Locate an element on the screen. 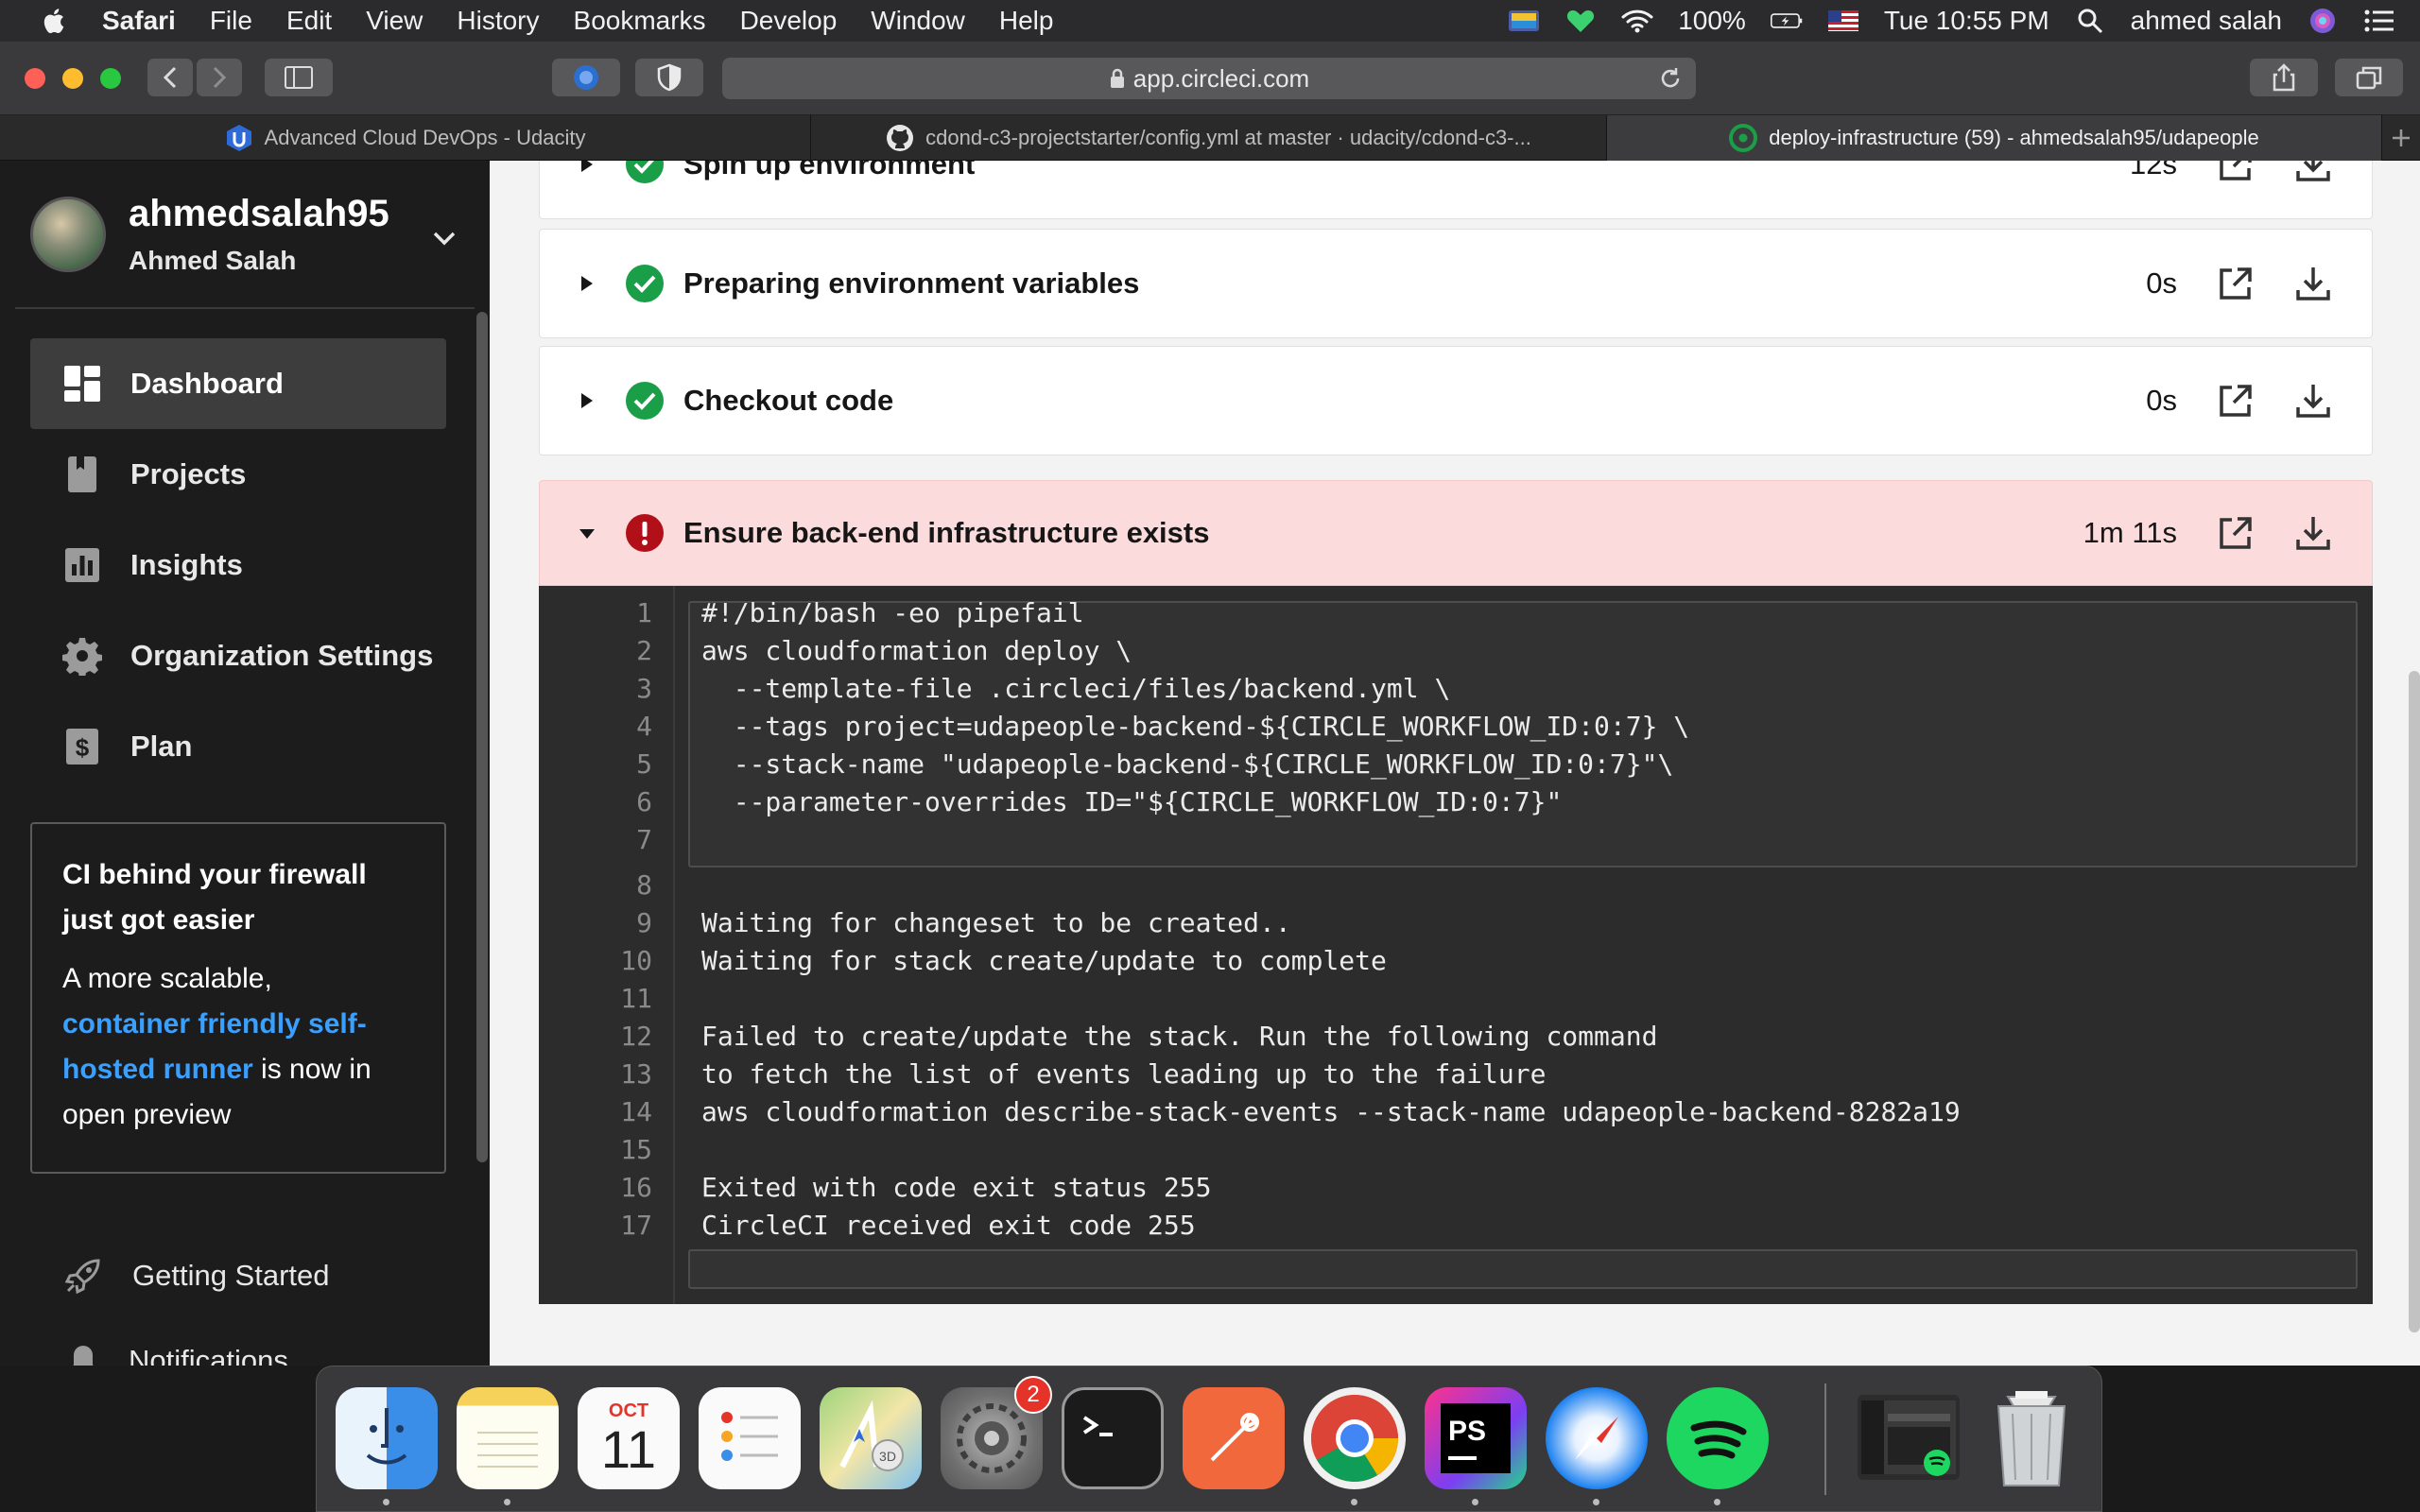 This screenshot has width=2420, height=1512. sidebar-item-notifications: Notifications is located at coordinates (209, 1355).